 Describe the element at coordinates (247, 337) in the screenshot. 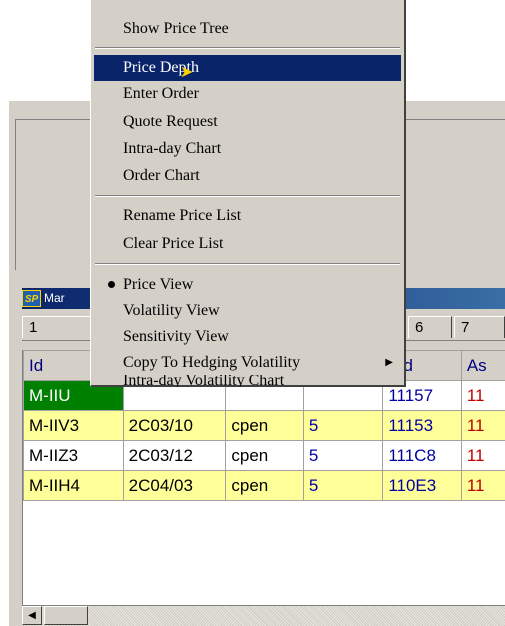

I see `menu-item-sensitivity-view: Sensitivity View` at that location.